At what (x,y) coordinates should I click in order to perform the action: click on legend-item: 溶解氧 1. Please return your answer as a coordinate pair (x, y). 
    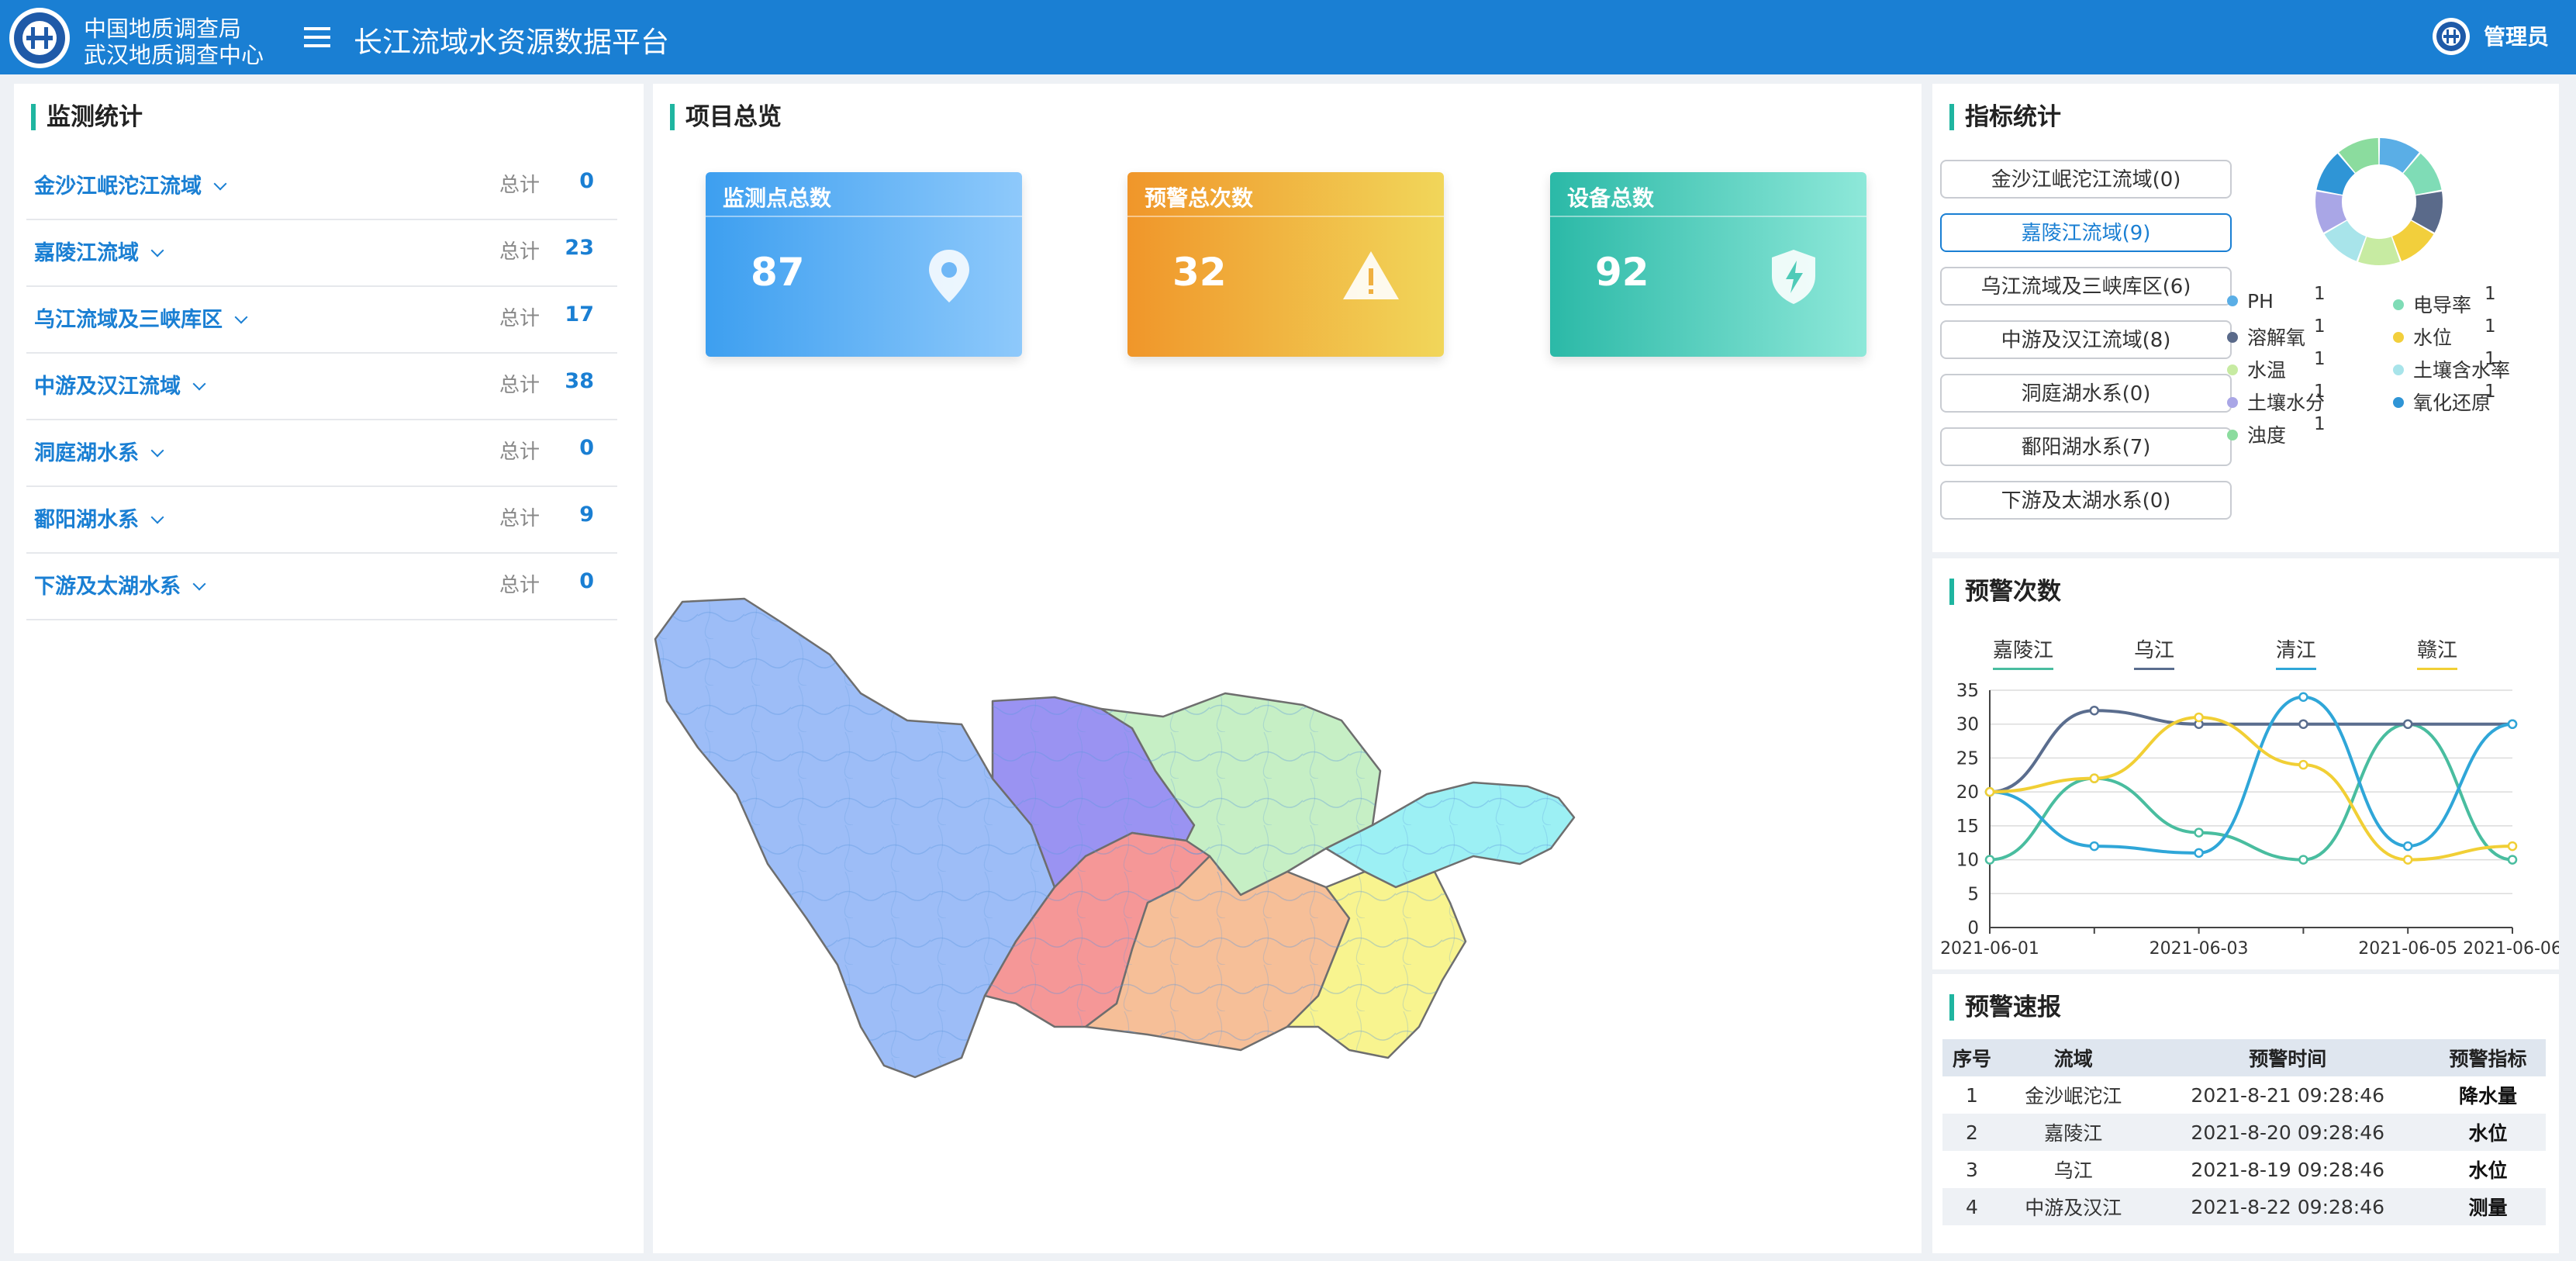
    Looking at the image, I should click on (2276, 334).